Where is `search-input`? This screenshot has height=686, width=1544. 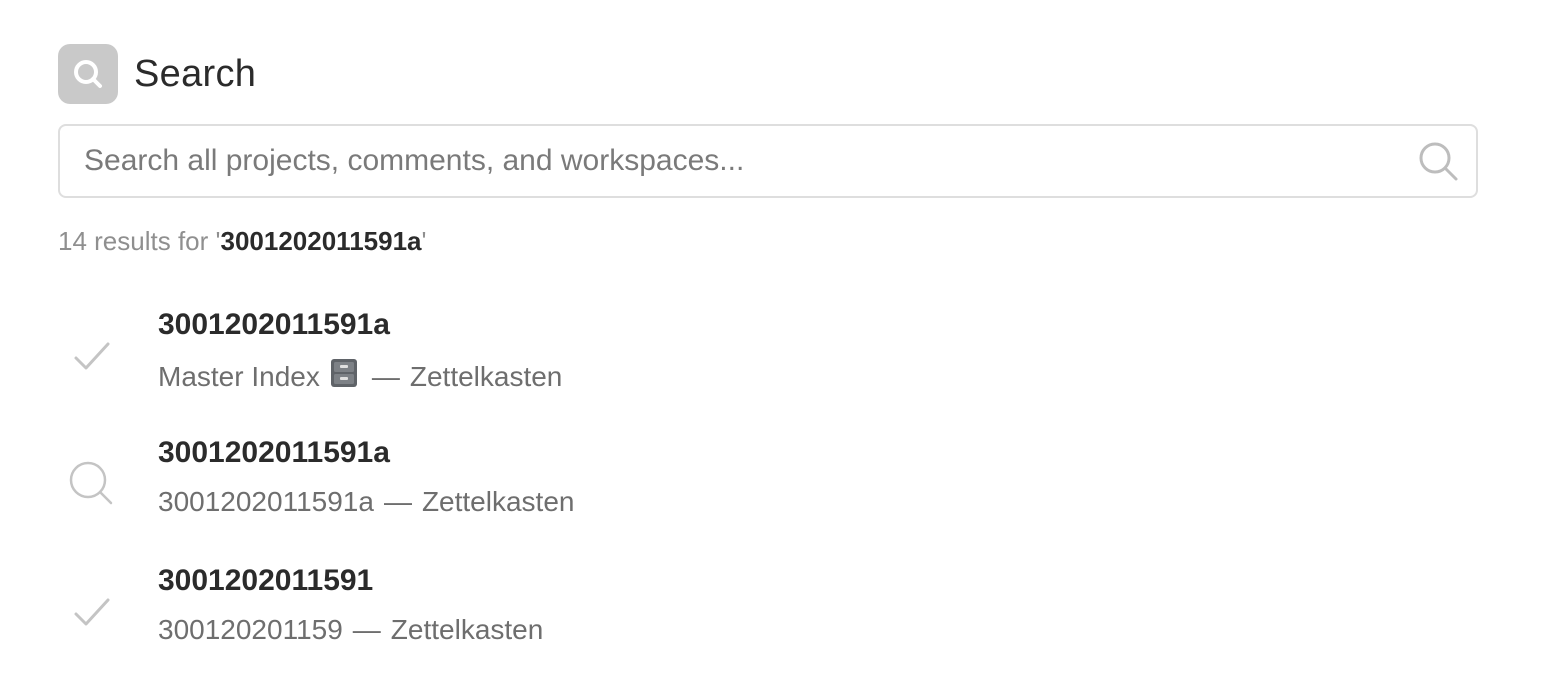
search-input is located at coordinates (734, 161).